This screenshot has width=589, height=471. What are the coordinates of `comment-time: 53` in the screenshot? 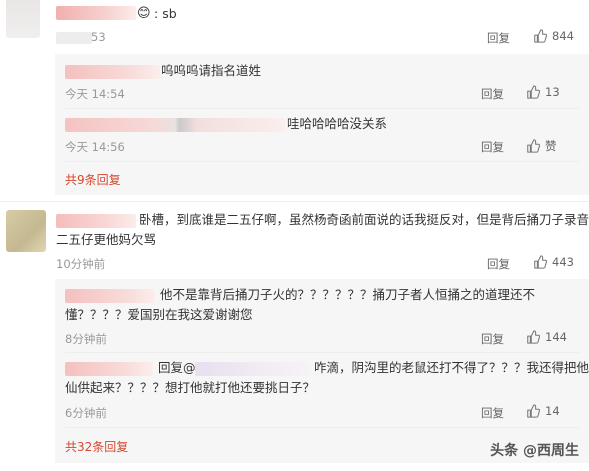 It's located at (98, 37).